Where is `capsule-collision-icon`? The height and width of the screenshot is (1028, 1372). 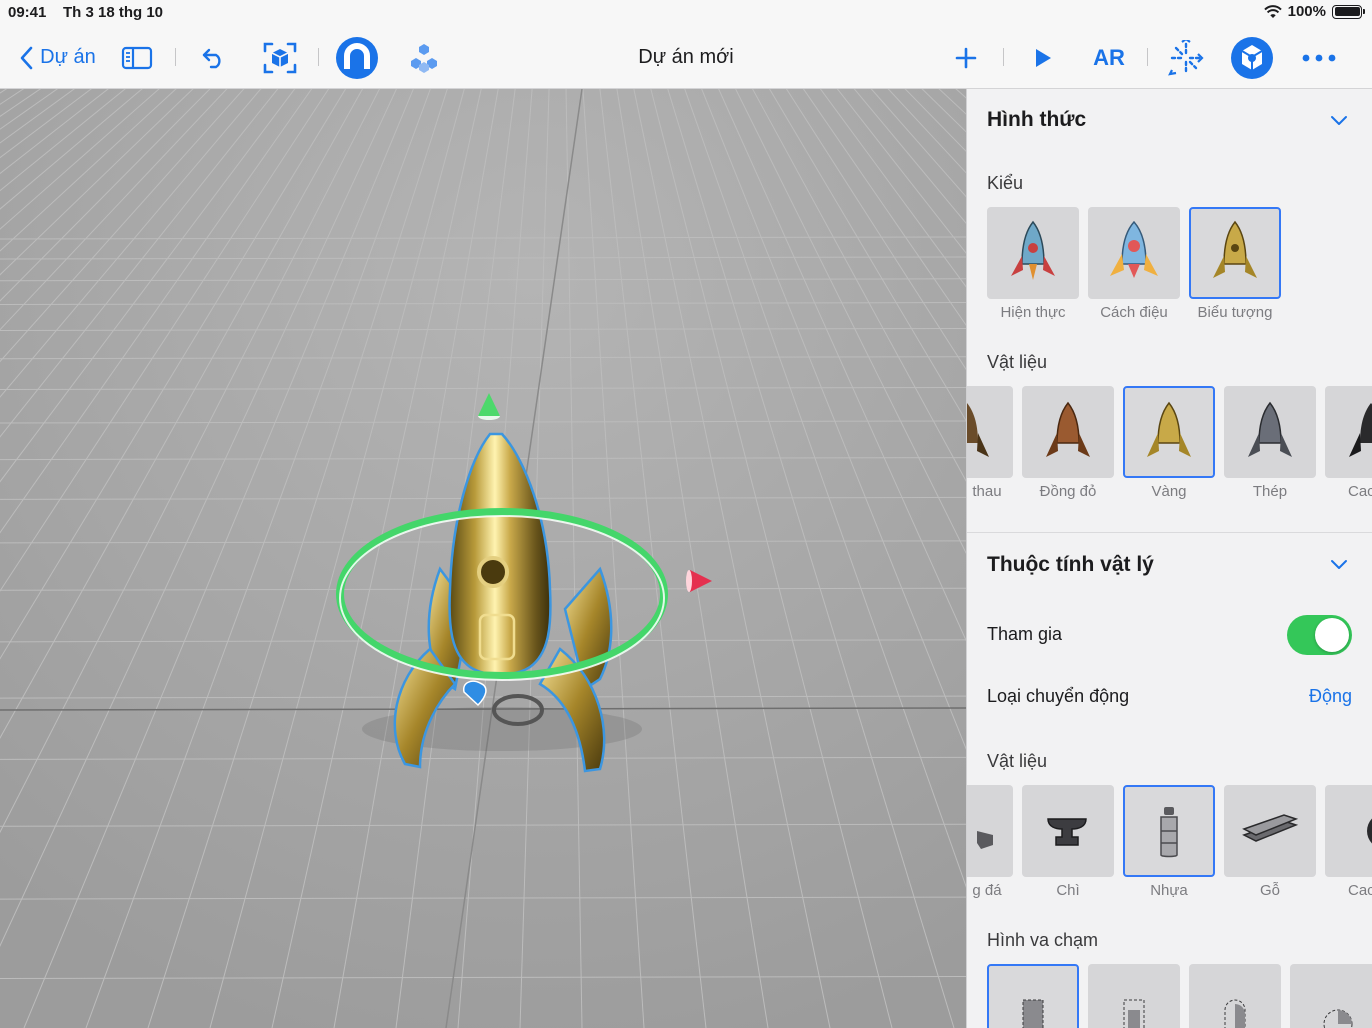 capsule-collision-icon is located at coordinates (1134, 1013).